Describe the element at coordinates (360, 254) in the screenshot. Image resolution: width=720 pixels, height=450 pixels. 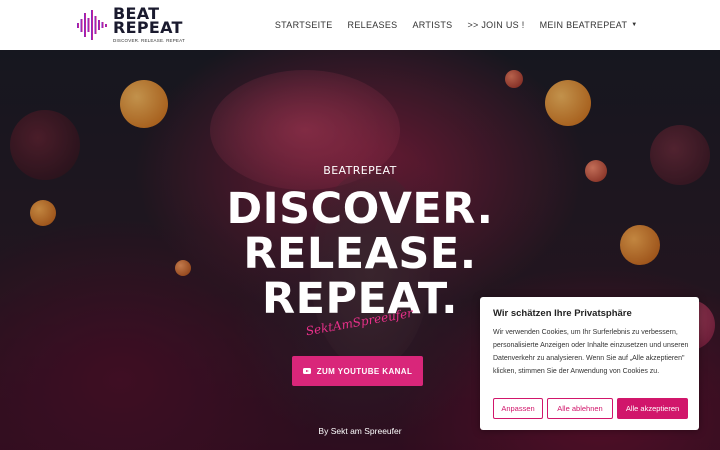
I see `headline-line-release: RELEASE.` at that location.